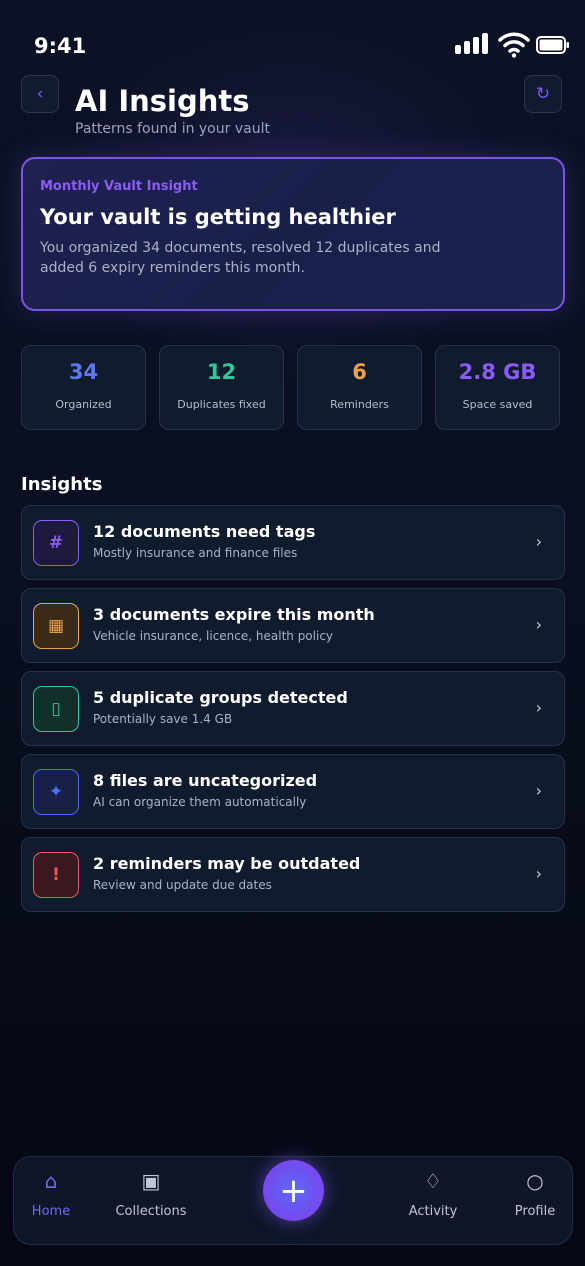 The width and height of the screenshot is (585, 1266). I want to click on hashtag-icon: #, so click(56, 543).